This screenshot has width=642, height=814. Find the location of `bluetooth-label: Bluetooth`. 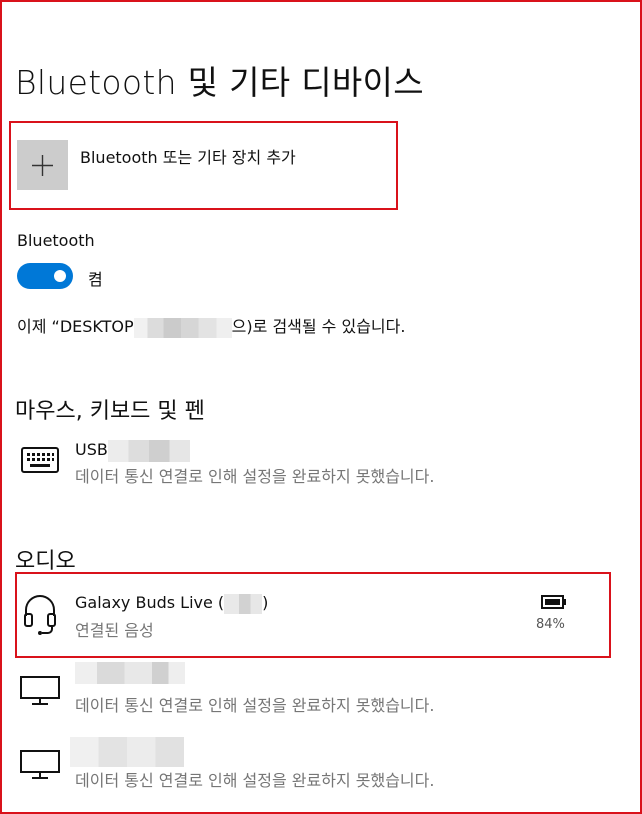

bluetooth-label: Bluetooth is located at coordinates (56, 240).